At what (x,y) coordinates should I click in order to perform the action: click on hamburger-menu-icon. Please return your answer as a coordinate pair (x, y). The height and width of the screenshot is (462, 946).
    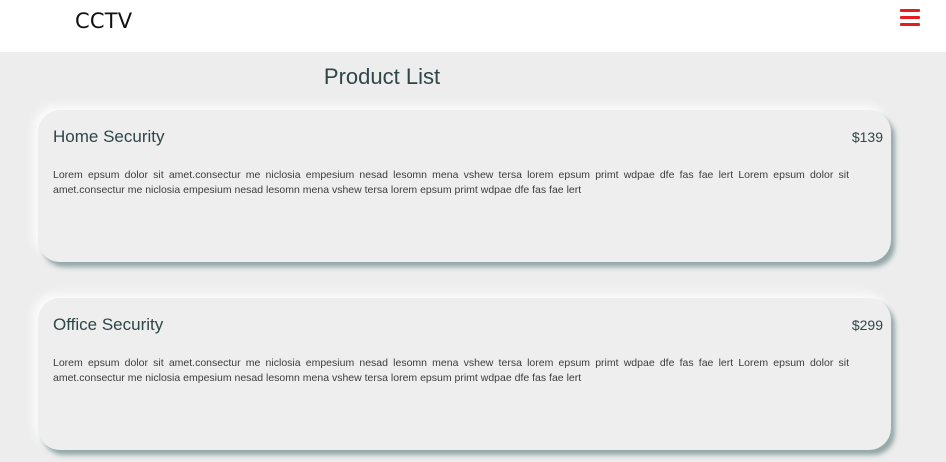
    Looking at the image, I should click on (910, 17).